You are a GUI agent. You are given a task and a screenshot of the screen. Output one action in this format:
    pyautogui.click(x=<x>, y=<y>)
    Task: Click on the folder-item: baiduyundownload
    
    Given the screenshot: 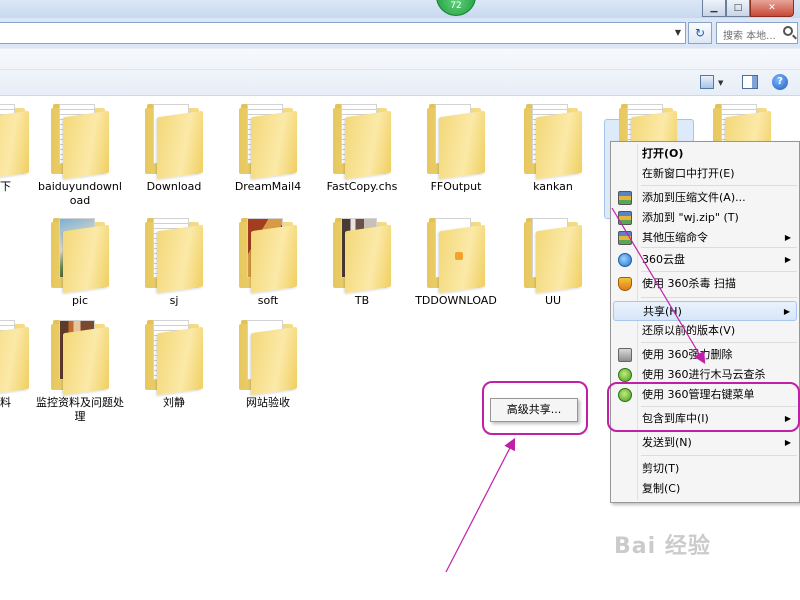 What is the action you would take?
    pyautogui.click(x=80, y=154)
    